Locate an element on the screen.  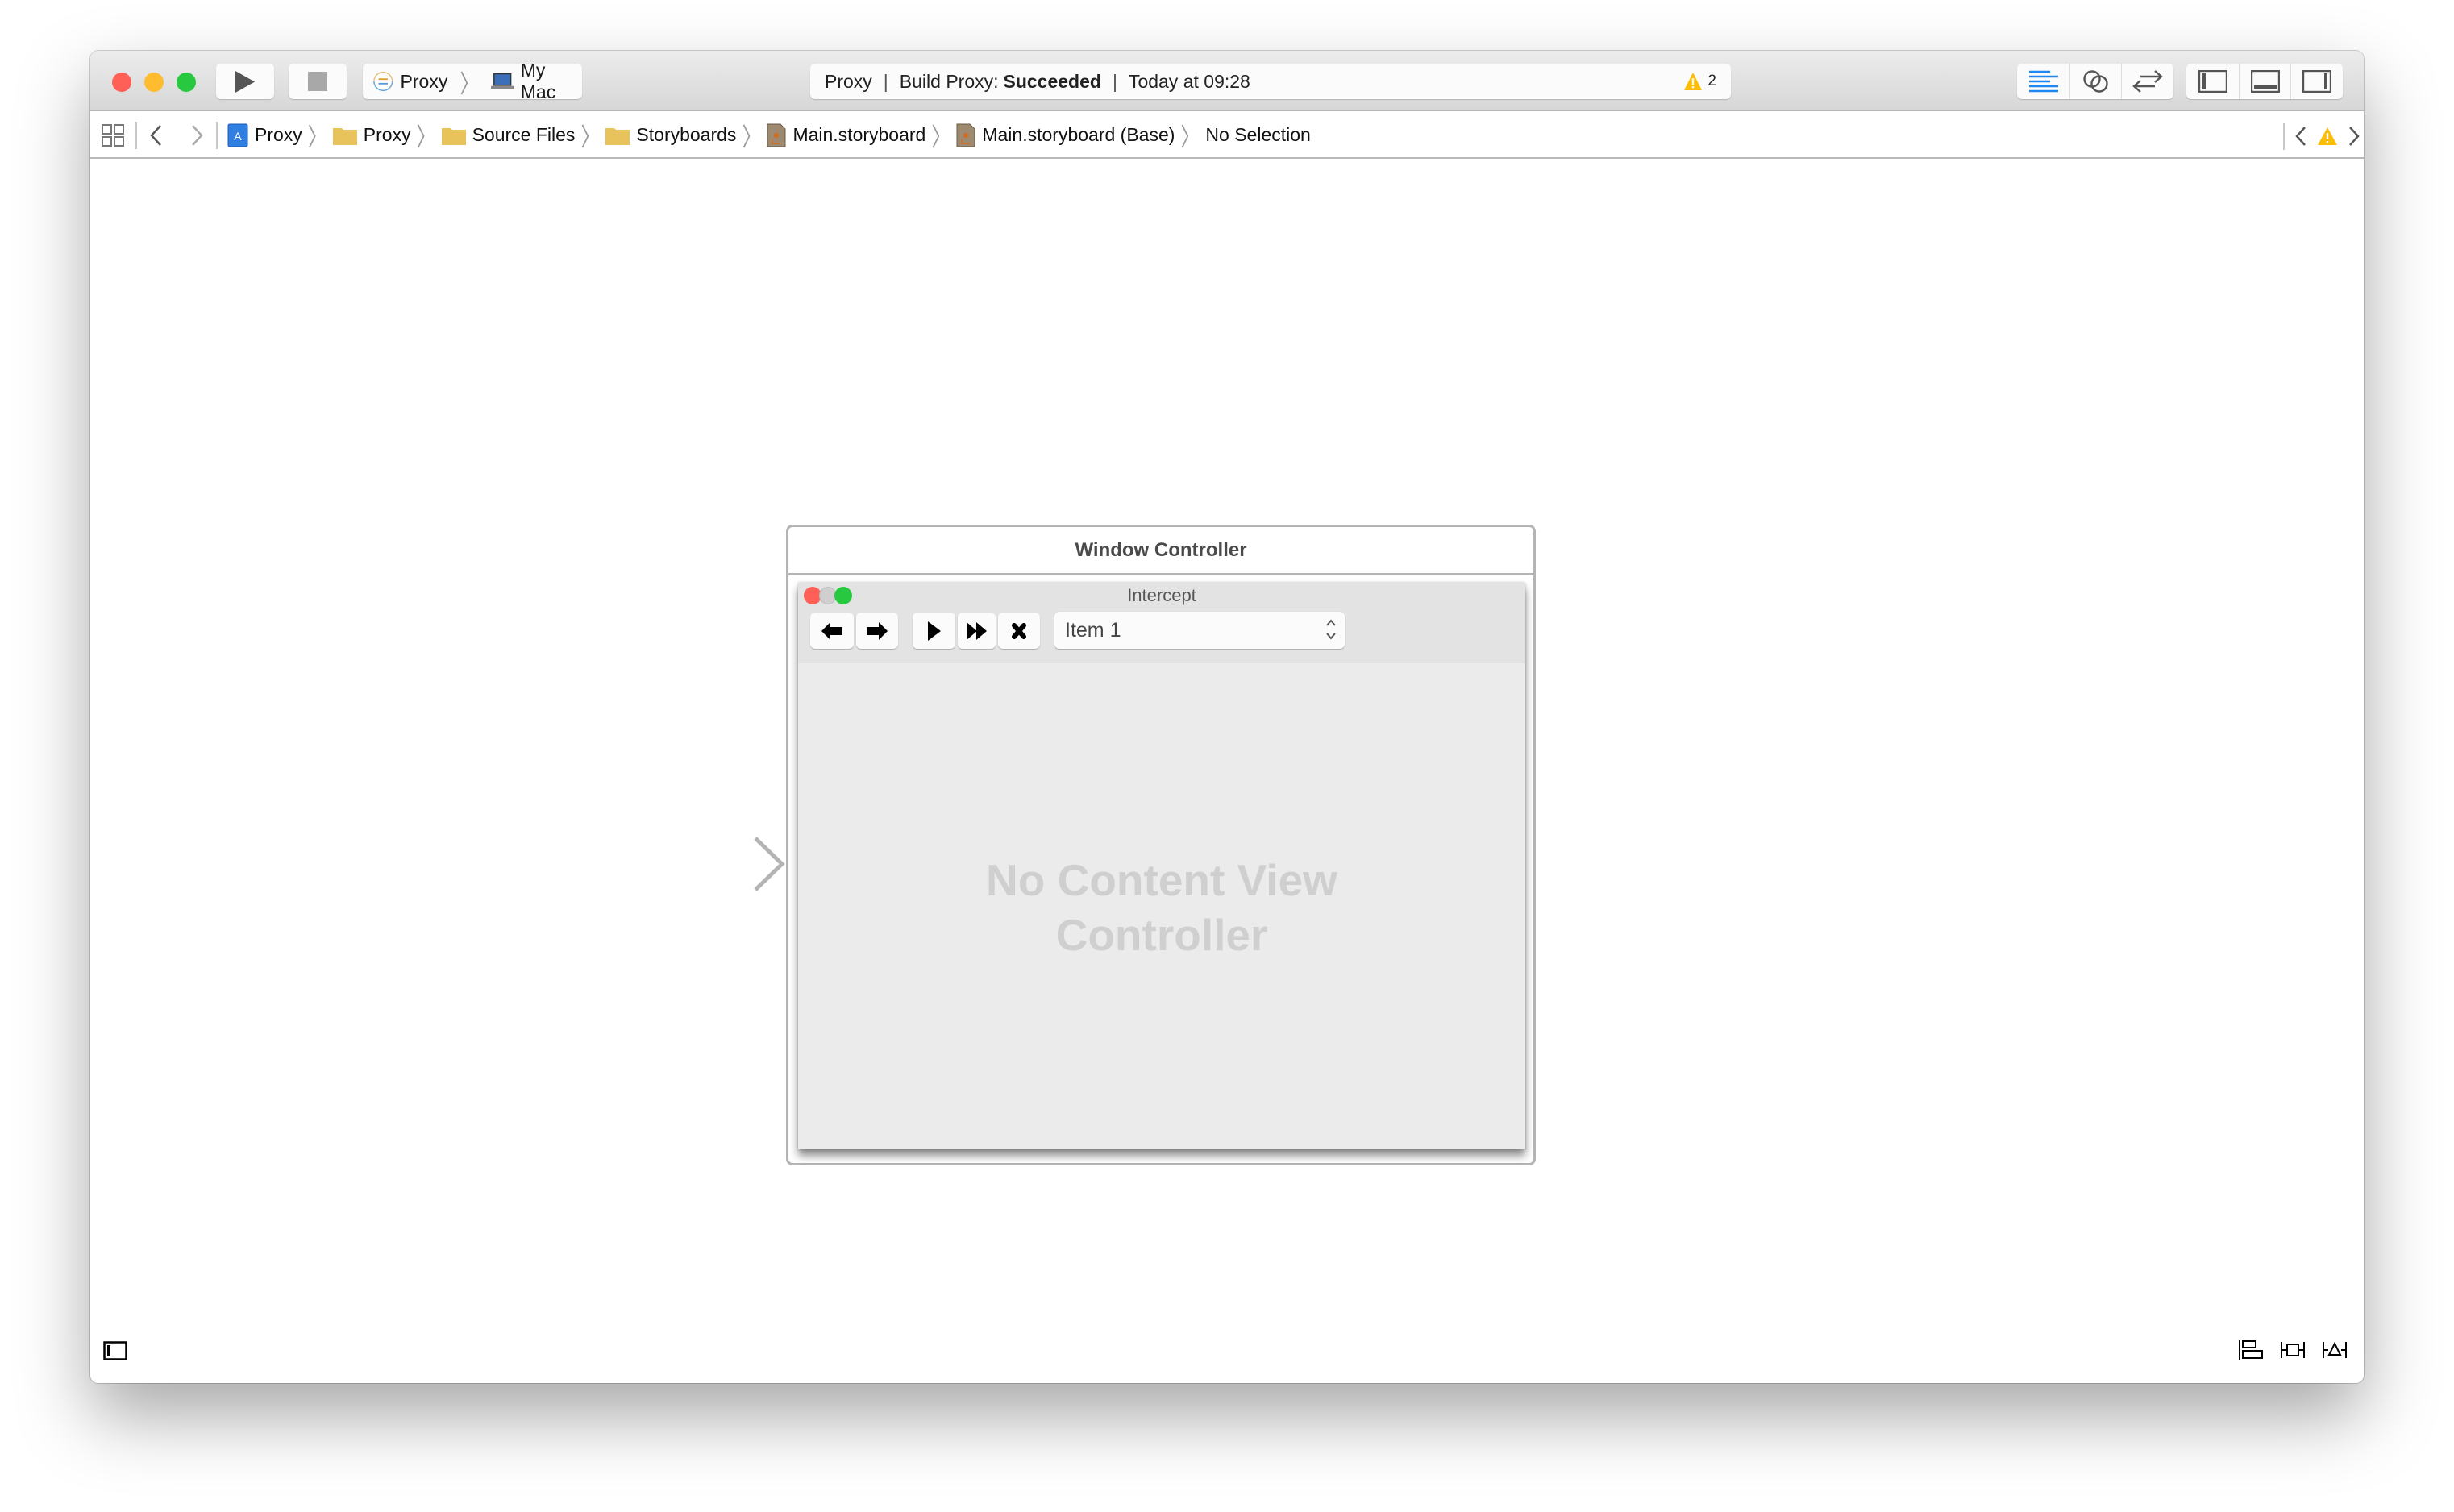
x-icon is located at coordinates (1019, 630).